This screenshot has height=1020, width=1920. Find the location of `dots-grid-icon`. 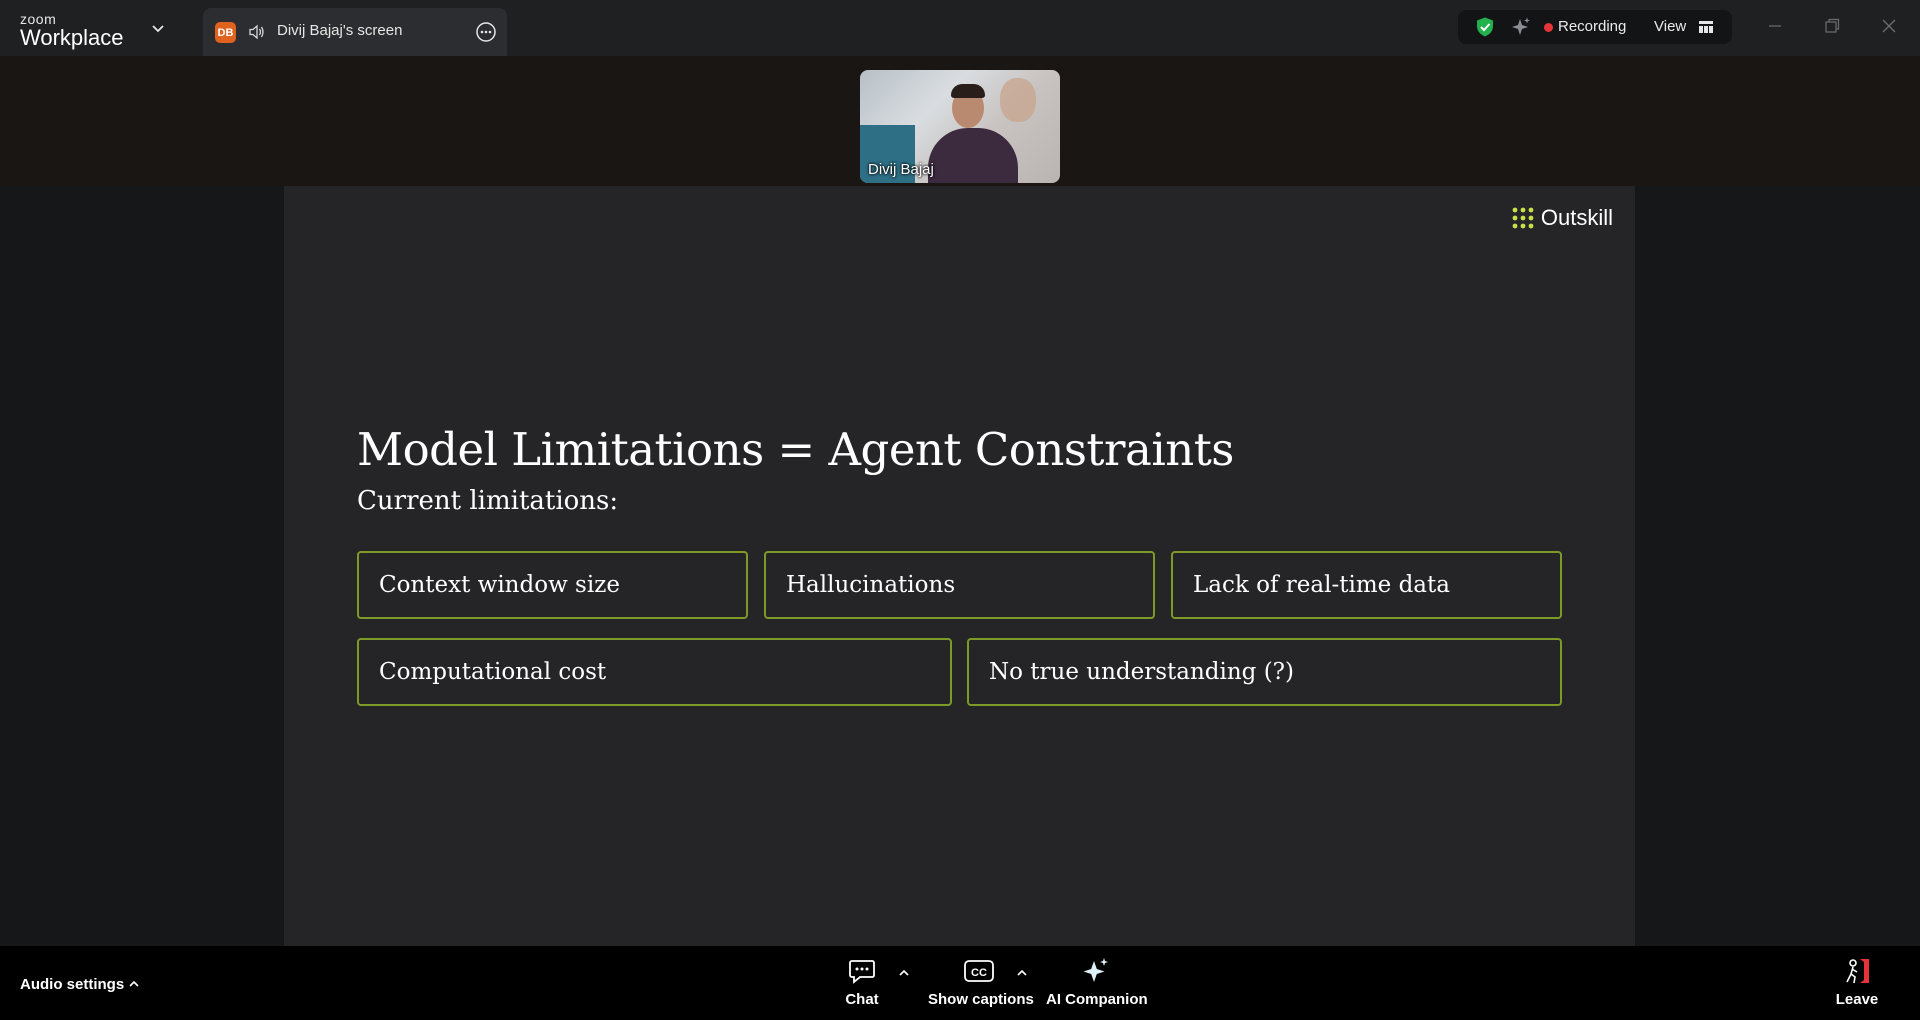

dots-grid-icon is located at coordinates (1523, 218).